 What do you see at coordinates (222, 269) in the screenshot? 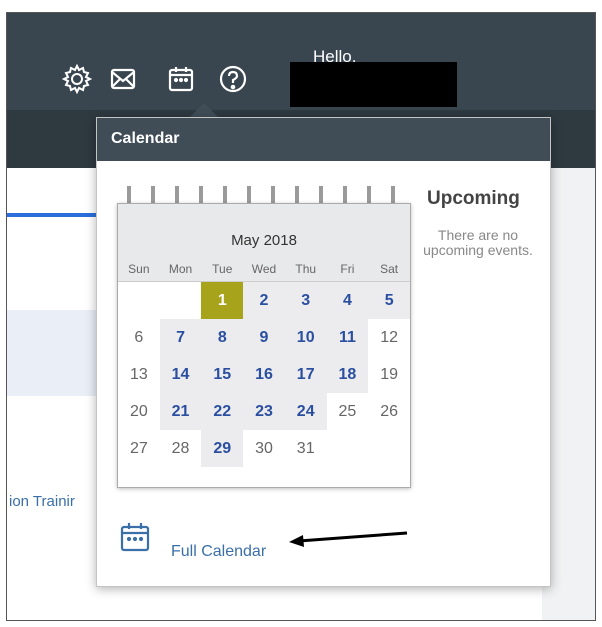
I see `weekday-label: Tue` at bounding box center [222, 269].